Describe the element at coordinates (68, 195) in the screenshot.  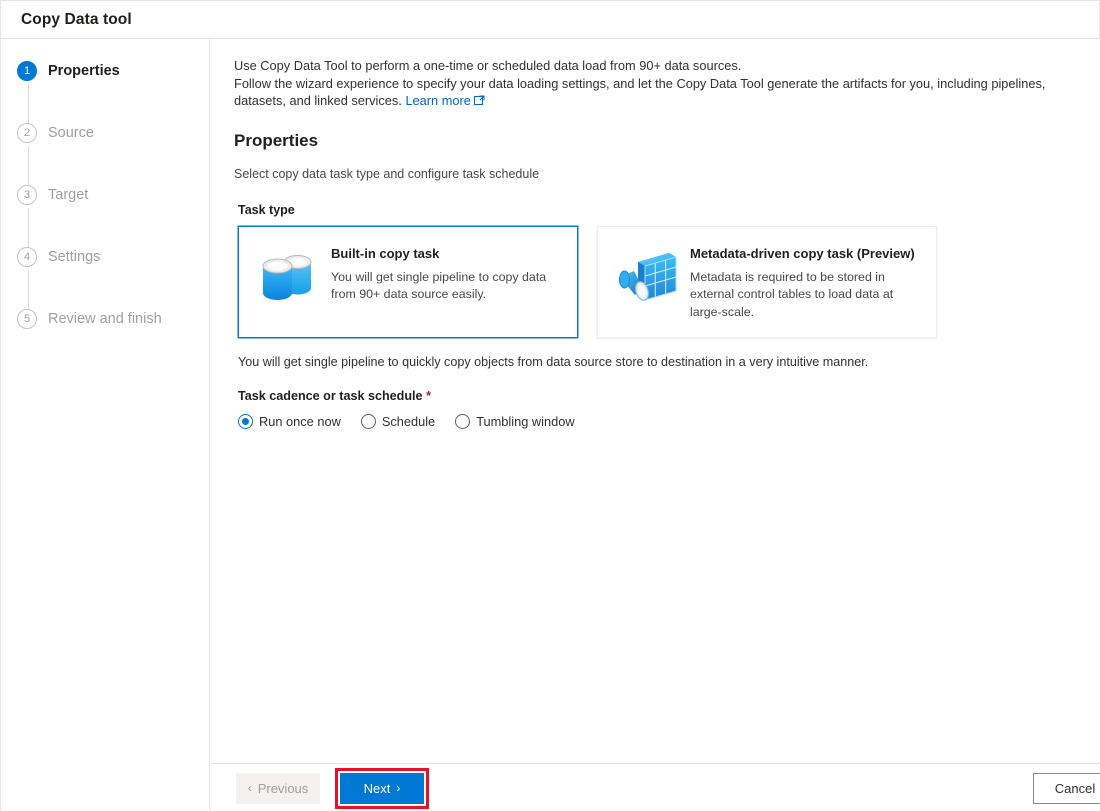
I see `sidebar-item-label: Target` at that location.